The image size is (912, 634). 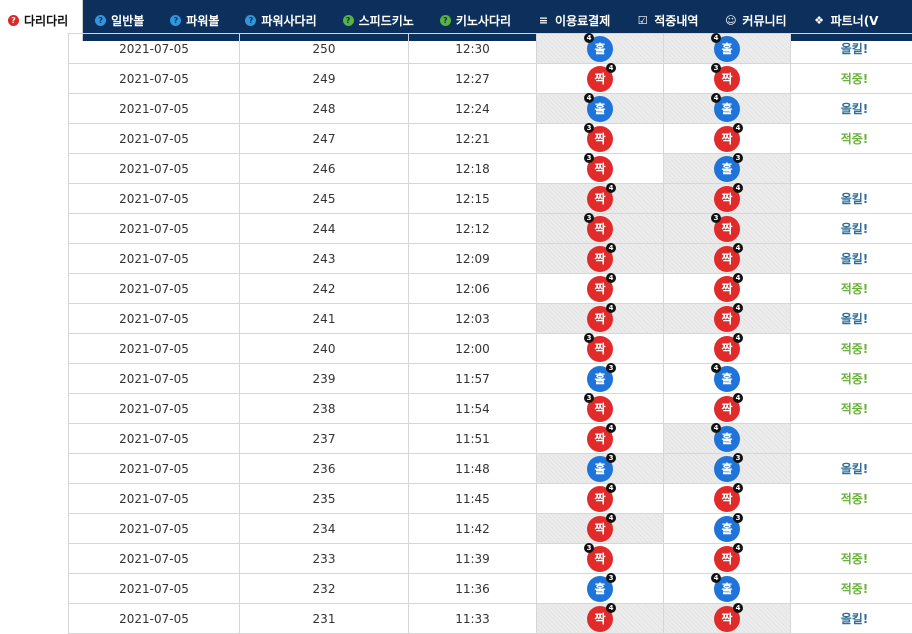 I want to click on nav-item-label: 키노사다리, so click(x=483, y=20).